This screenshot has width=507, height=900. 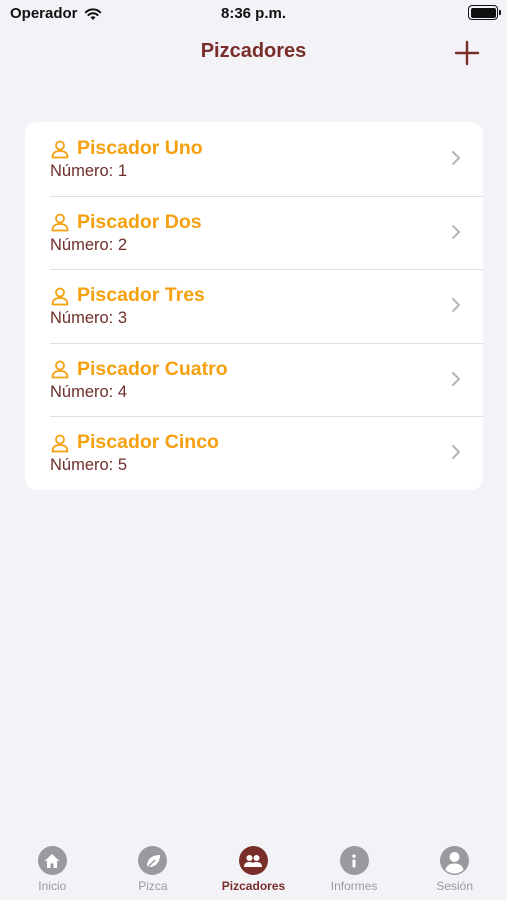 I want to click on person-icon, so click(x=455, y=860).